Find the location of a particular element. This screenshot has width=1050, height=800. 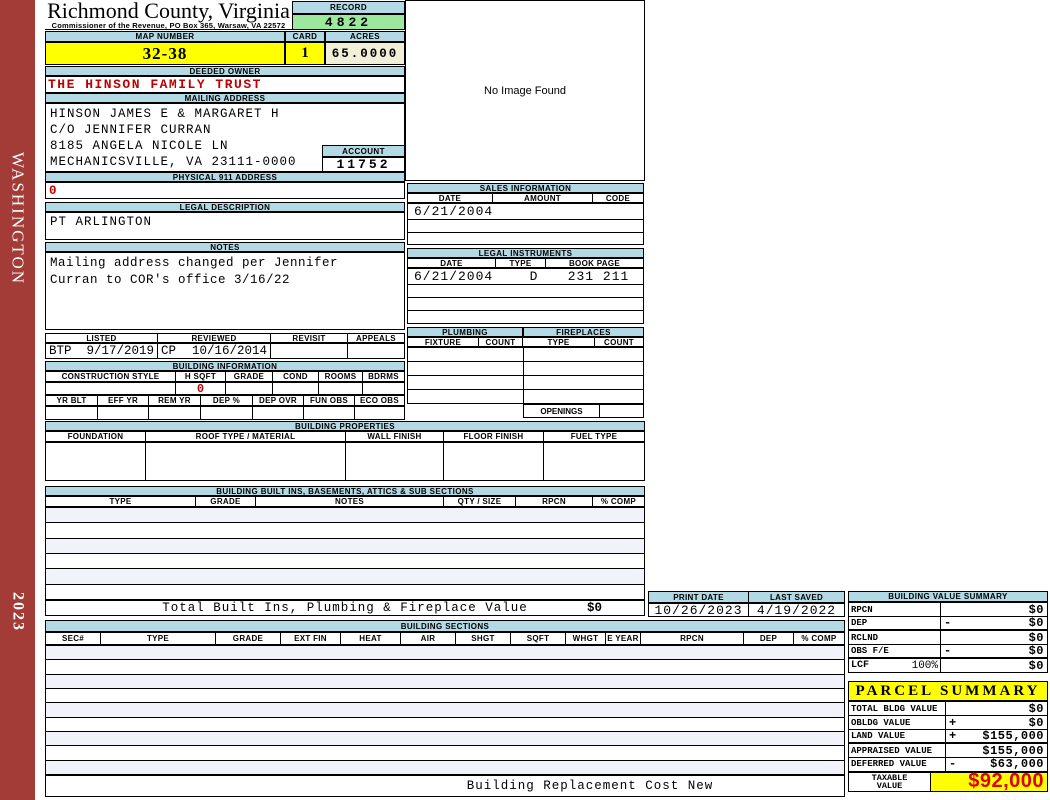

card-value: 1 is located at coordinates (305, 53).